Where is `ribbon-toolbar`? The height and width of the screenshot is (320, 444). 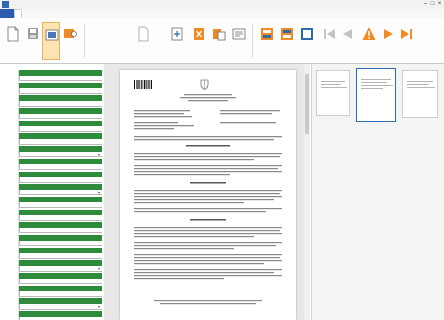
ribbon-toolbar is located at coordinates (222, 41).